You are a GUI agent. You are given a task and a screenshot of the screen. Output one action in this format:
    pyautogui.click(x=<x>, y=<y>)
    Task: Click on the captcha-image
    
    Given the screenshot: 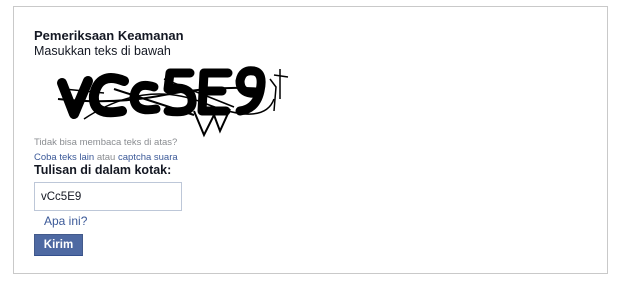 What is the action you would take?
    pyautogui.click(x=173, y=102)
    